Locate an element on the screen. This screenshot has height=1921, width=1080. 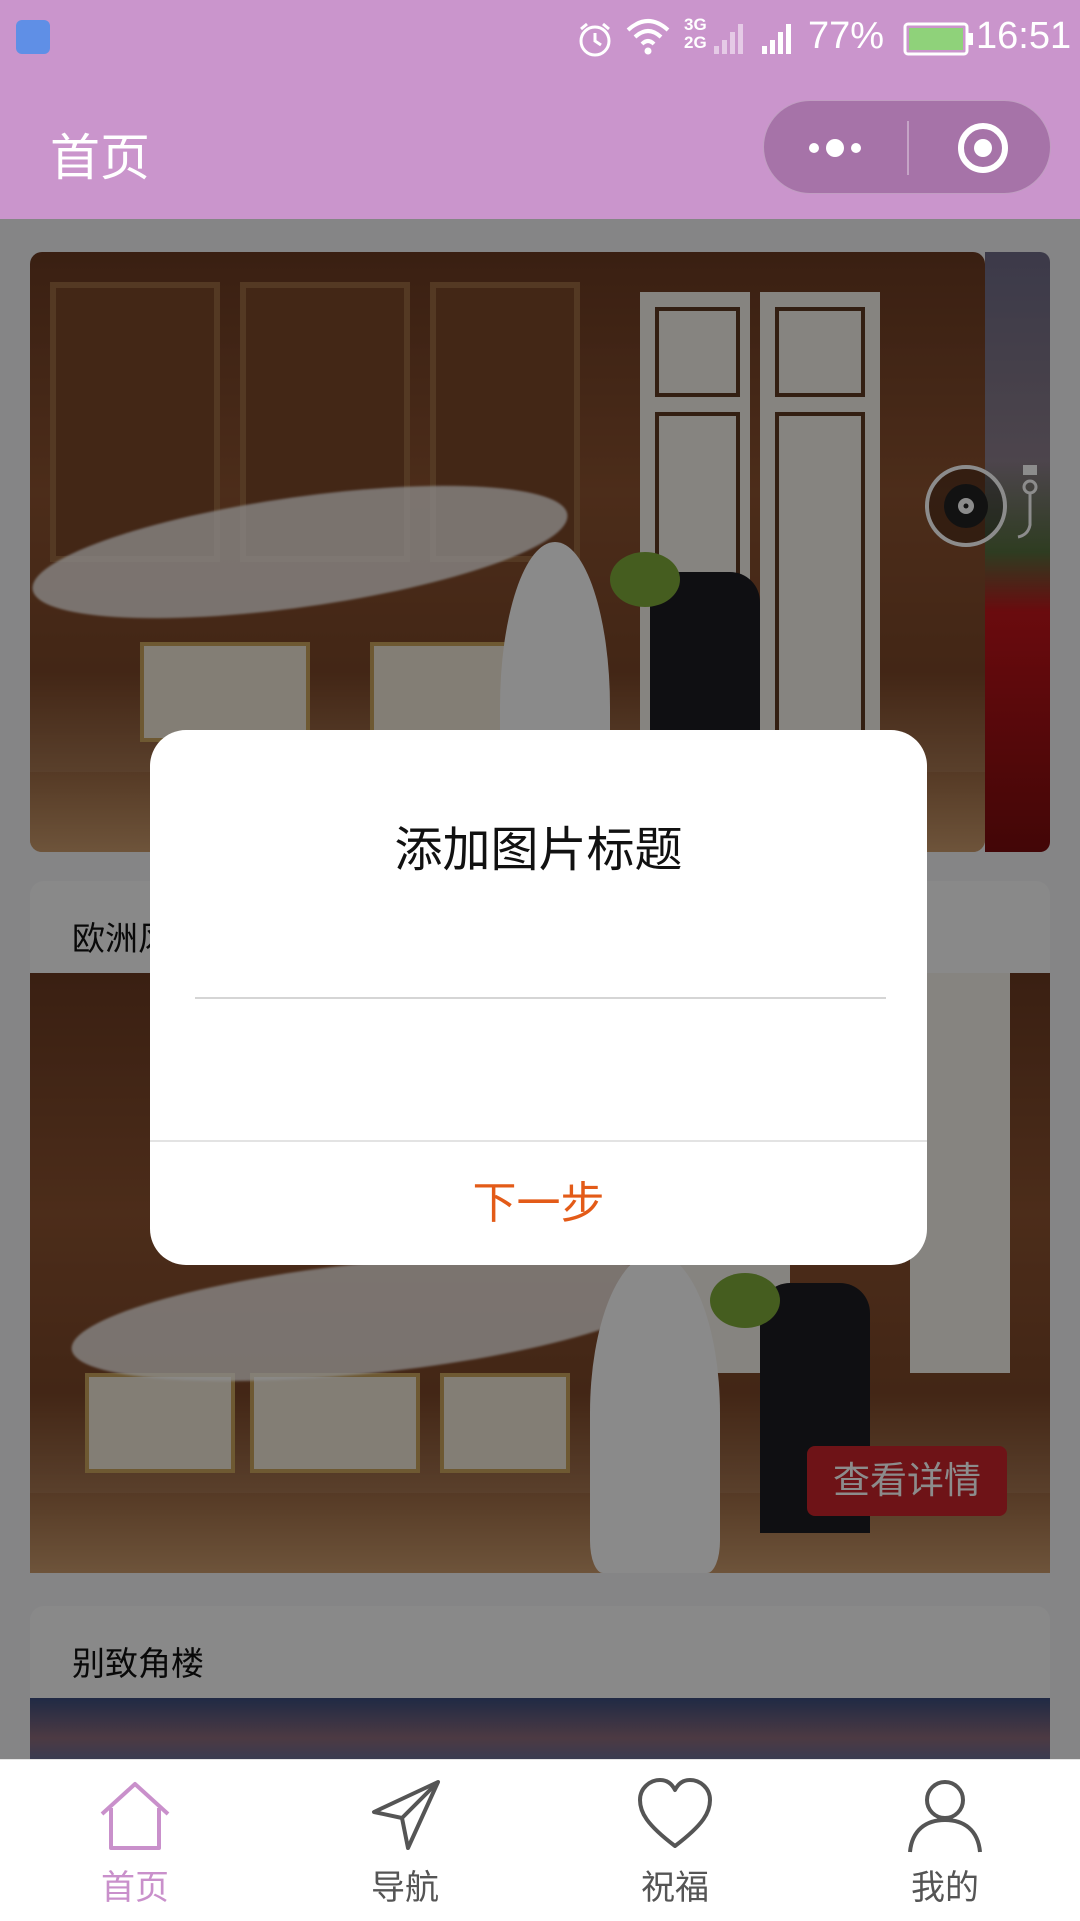
tab-bar: 首页 导航 祝福 我的 is located at coordinates (540, 1840).